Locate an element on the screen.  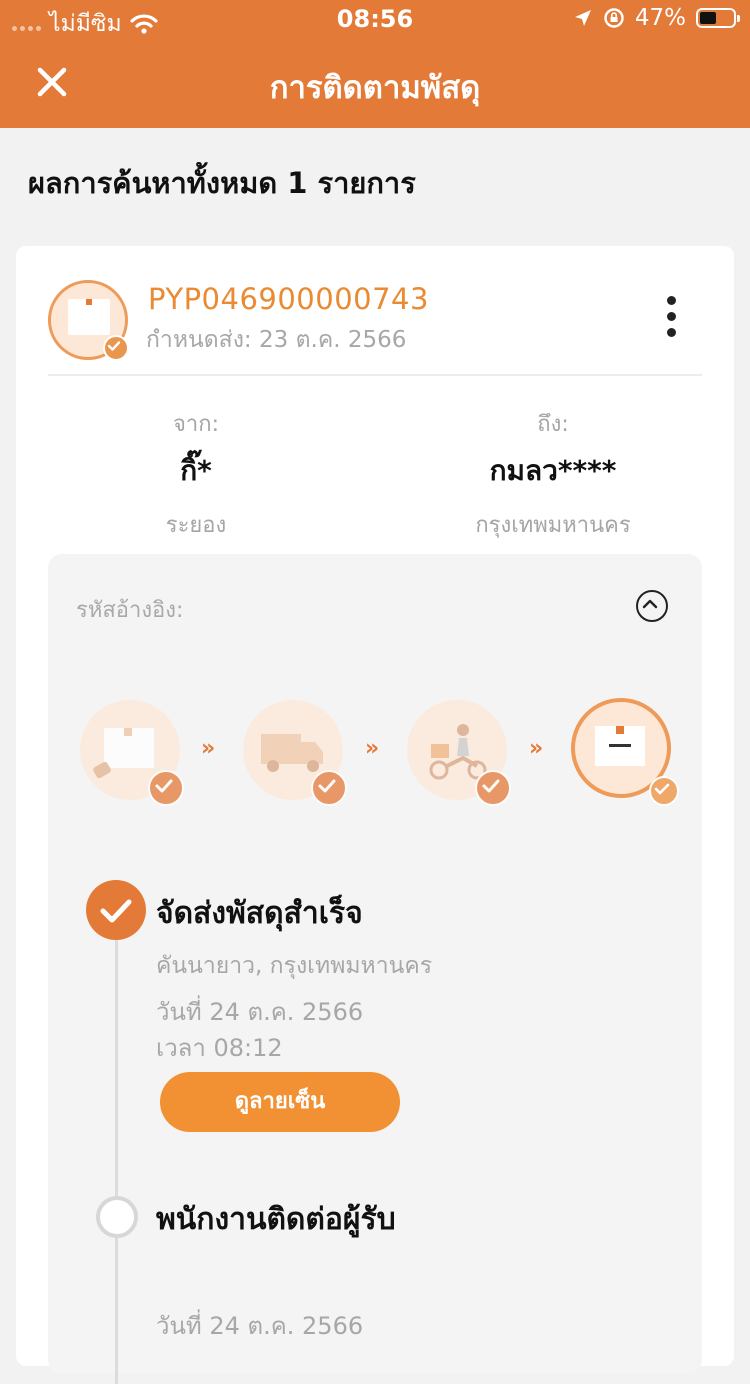
package-avatar is located at coordinates (88, 320).